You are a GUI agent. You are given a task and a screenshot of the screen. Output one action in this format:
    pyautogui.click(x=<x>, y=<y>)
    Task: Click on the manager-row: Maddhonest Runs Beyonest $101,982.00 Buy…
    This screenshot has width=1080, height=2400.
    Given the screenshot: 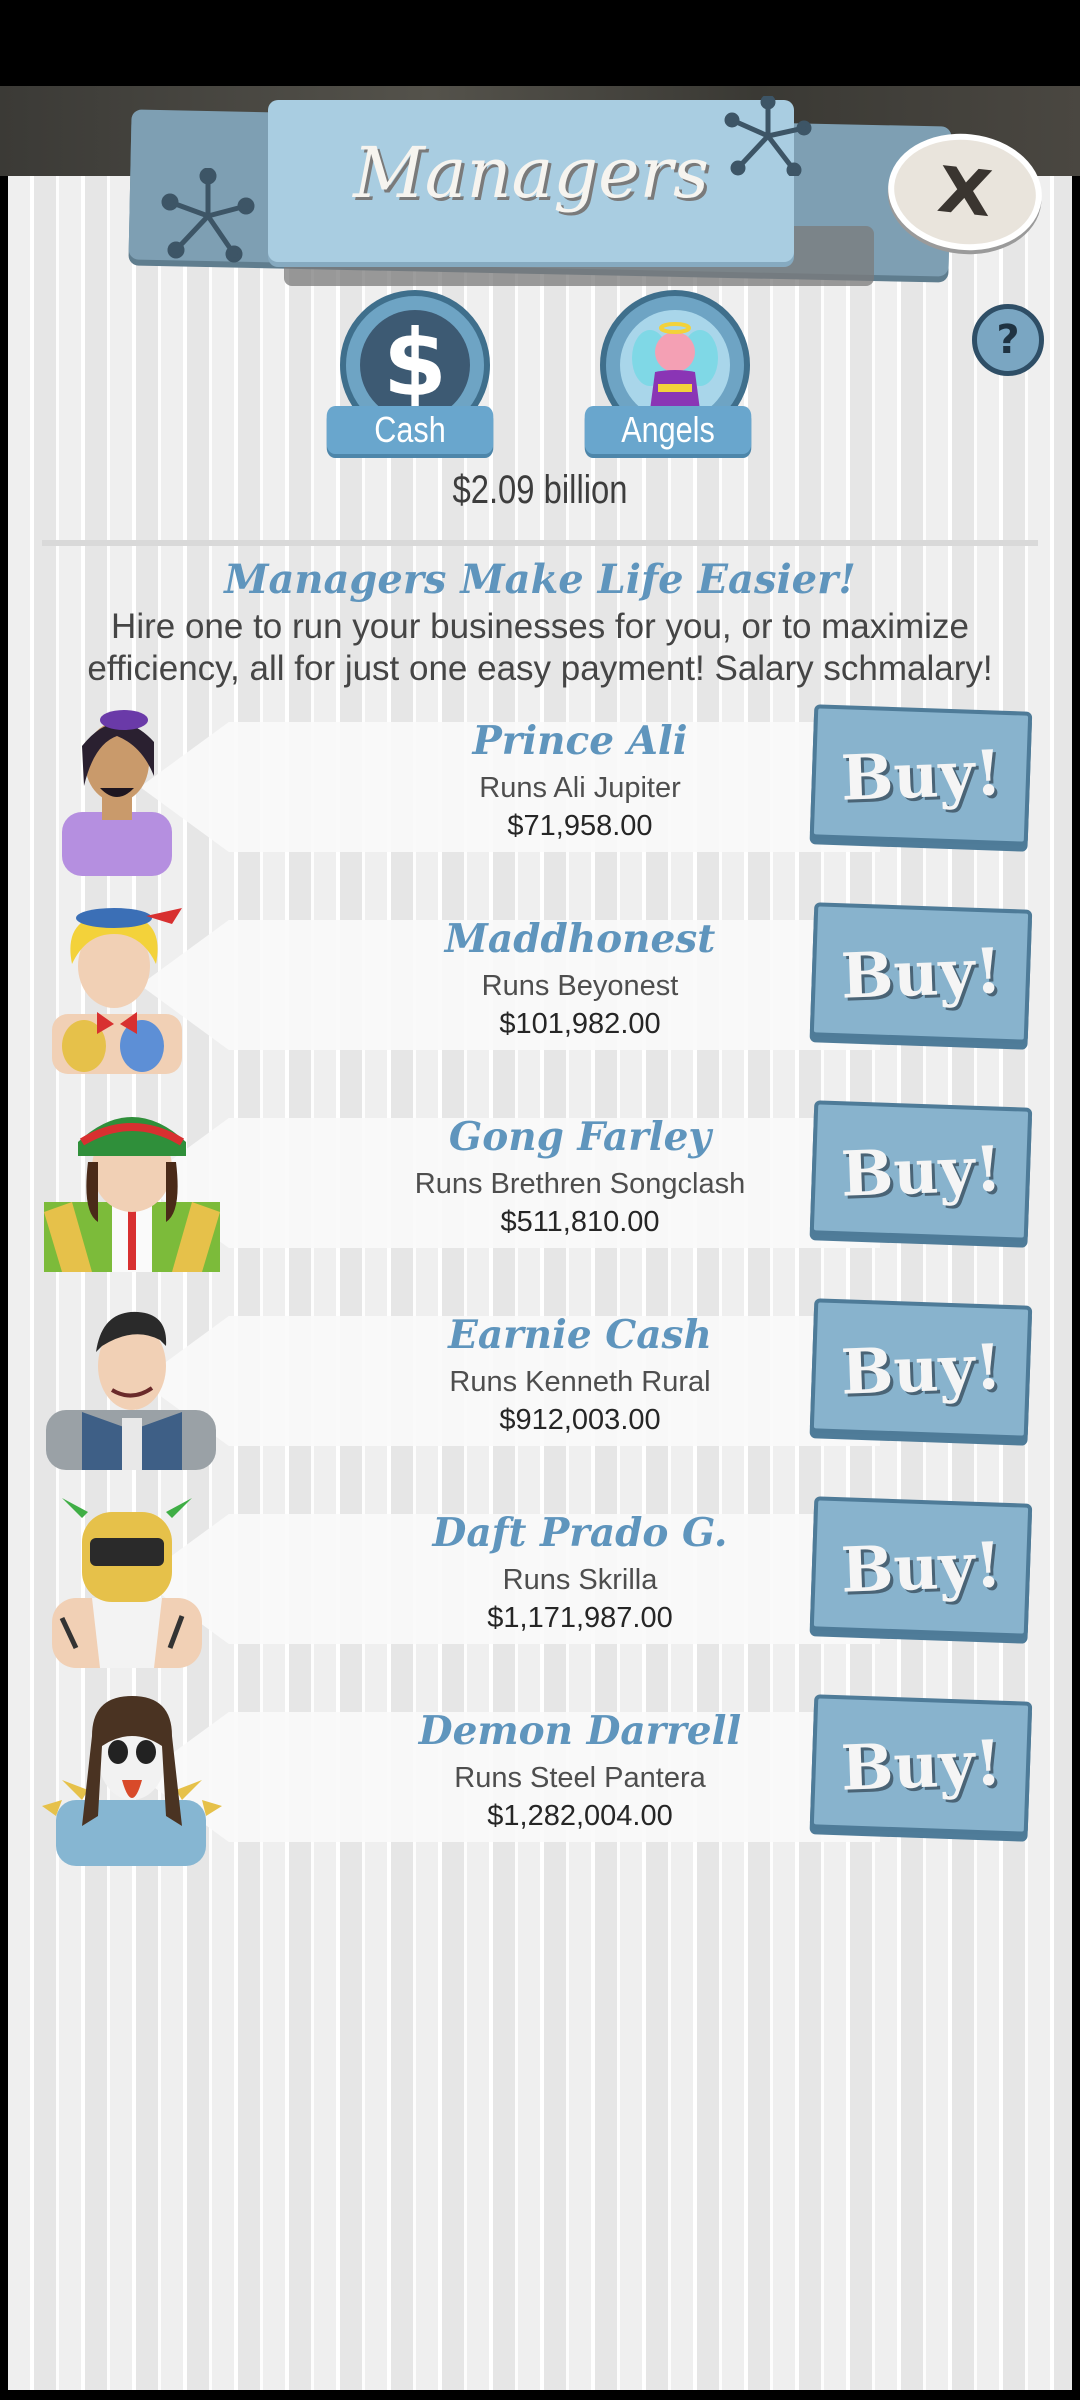 What is the action you would take?
    pyautogui.click(x=540, y=988)
    